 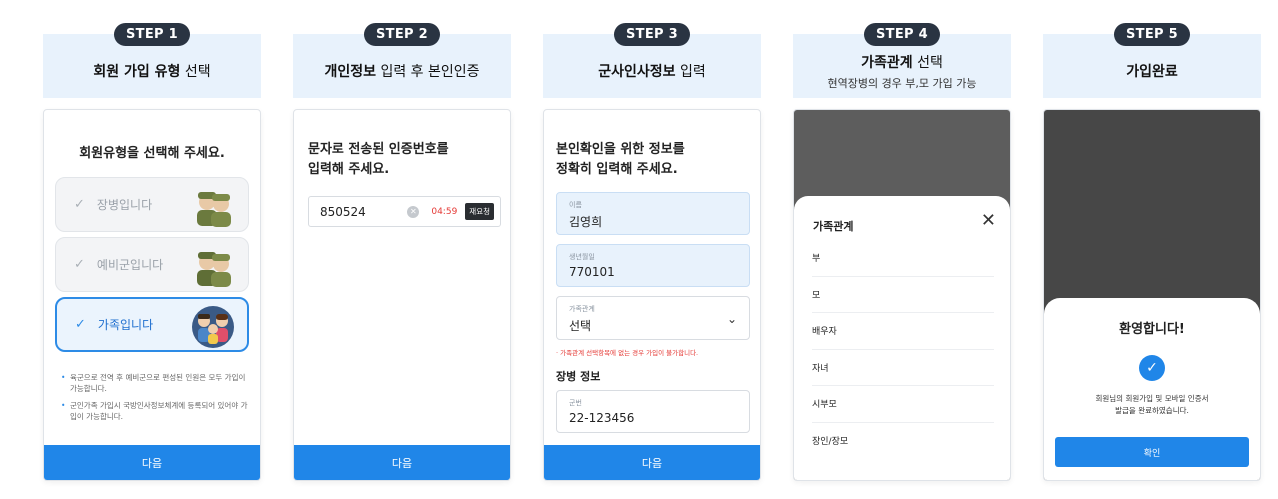 What do you see at coordinates (1152, 329) in the screenshot?
I see `modal-title: 환영합니다!` at bounding box center [1152, 329].